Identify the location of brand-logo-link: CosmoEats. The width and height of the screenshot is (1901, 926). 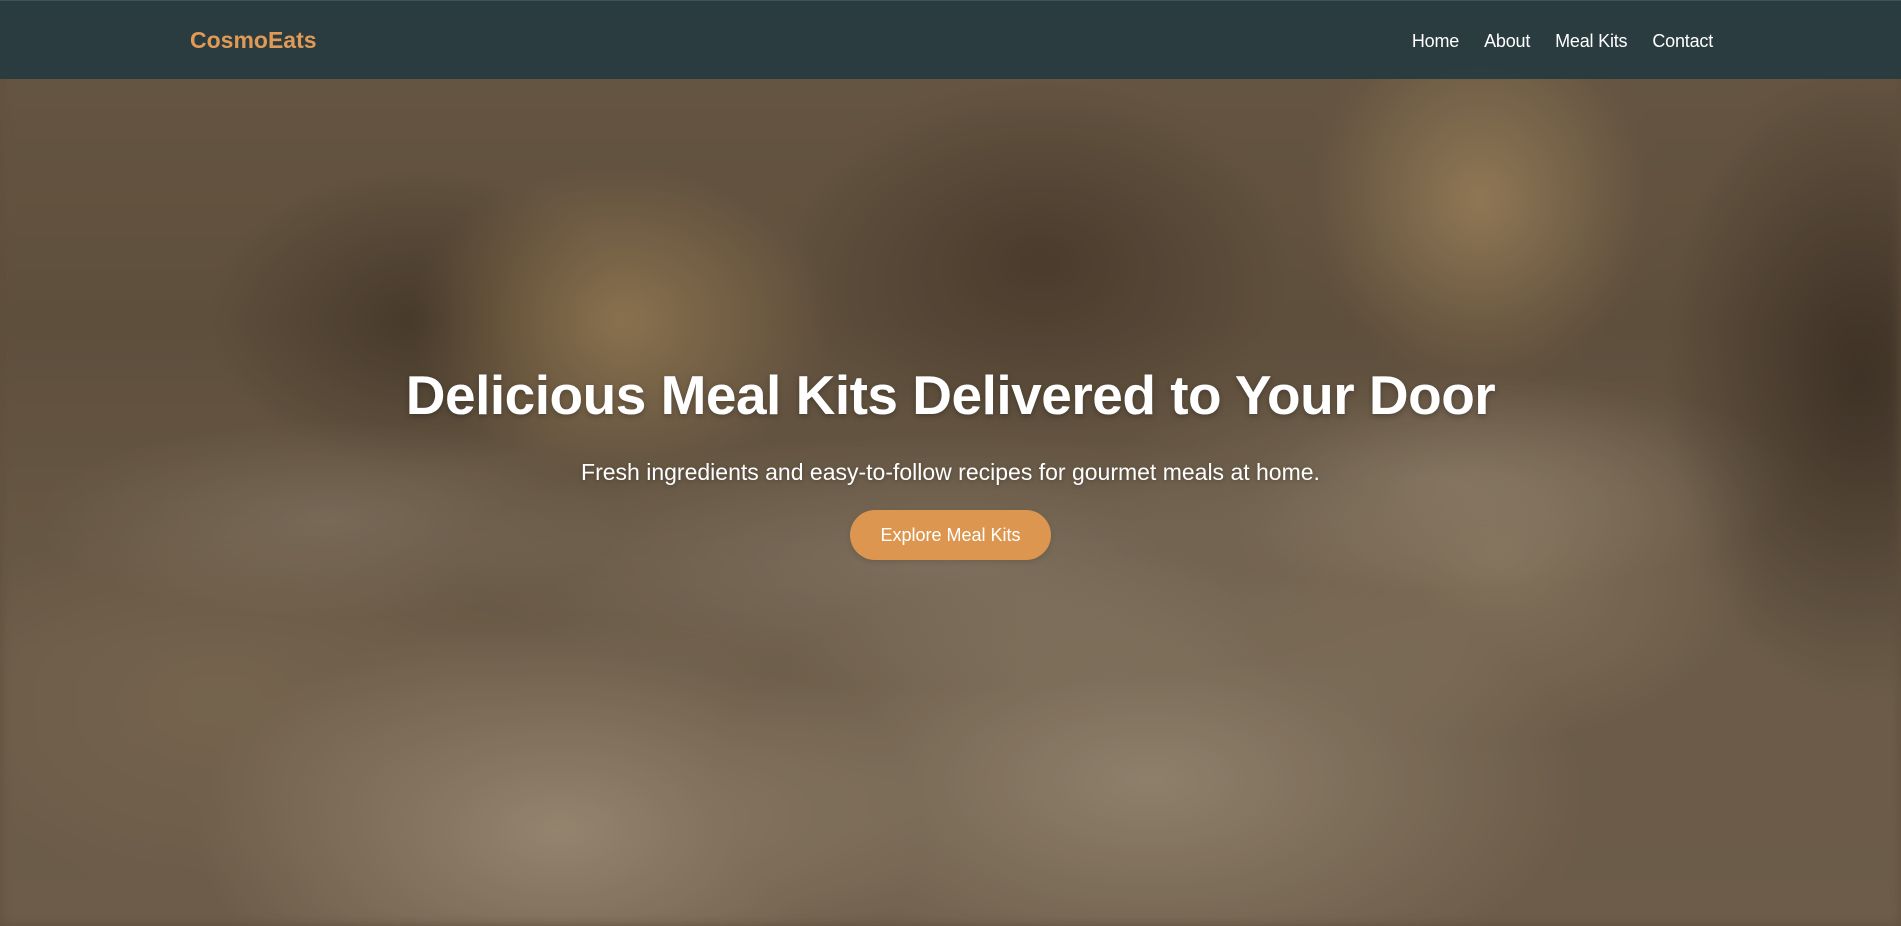
(253, 40).